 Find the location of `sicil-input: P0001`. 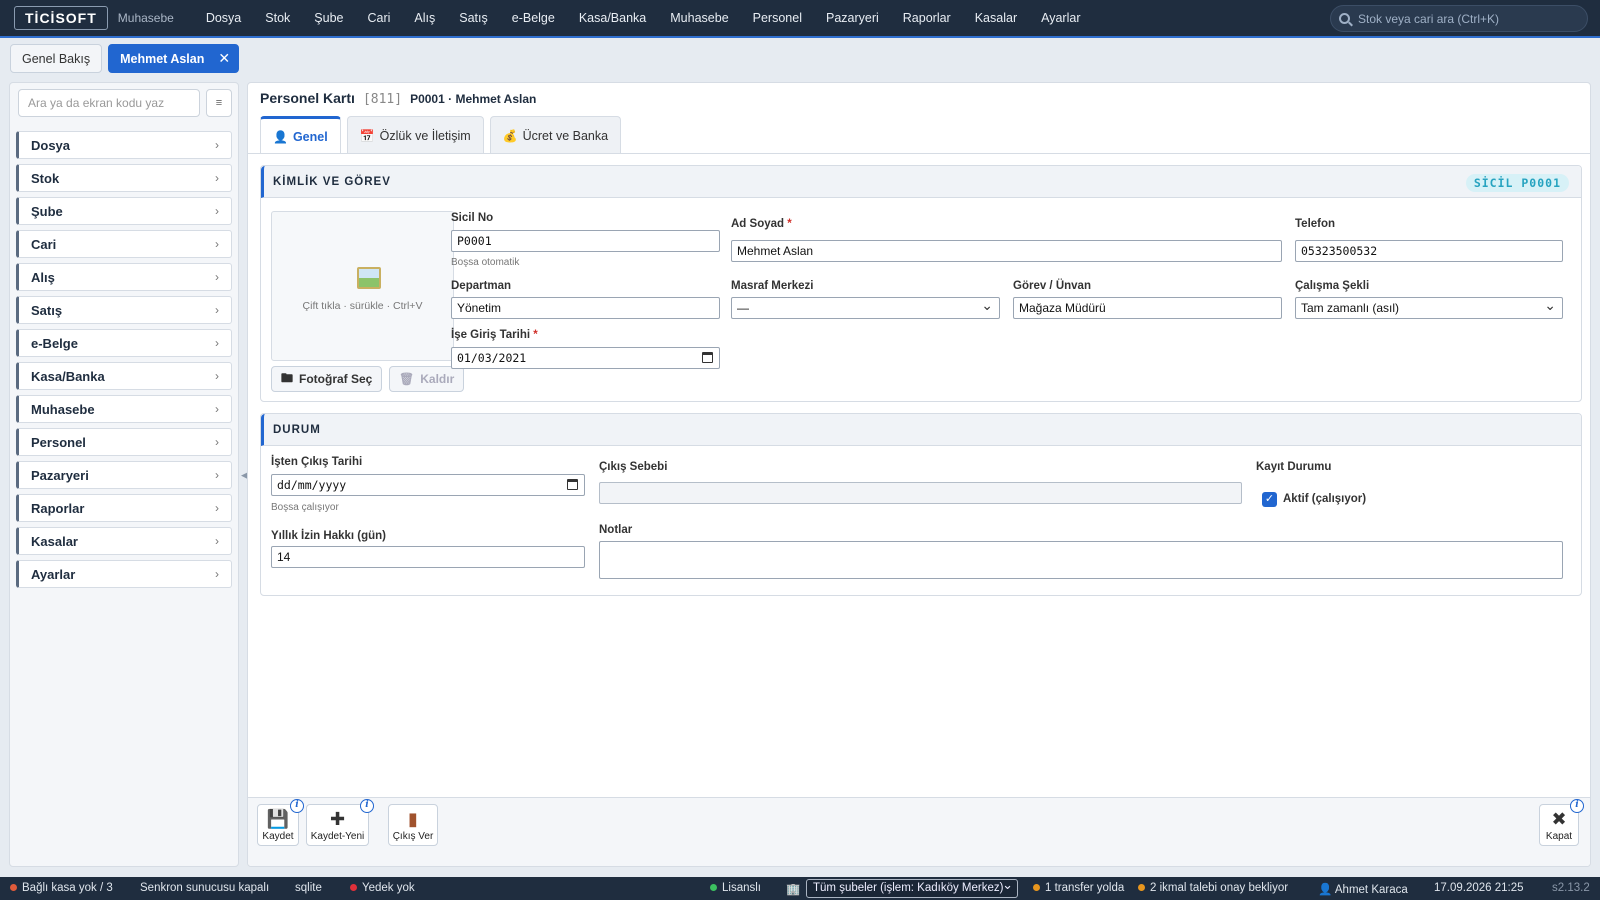

sicil-input: P0001 is located at coordinates (585, 241).